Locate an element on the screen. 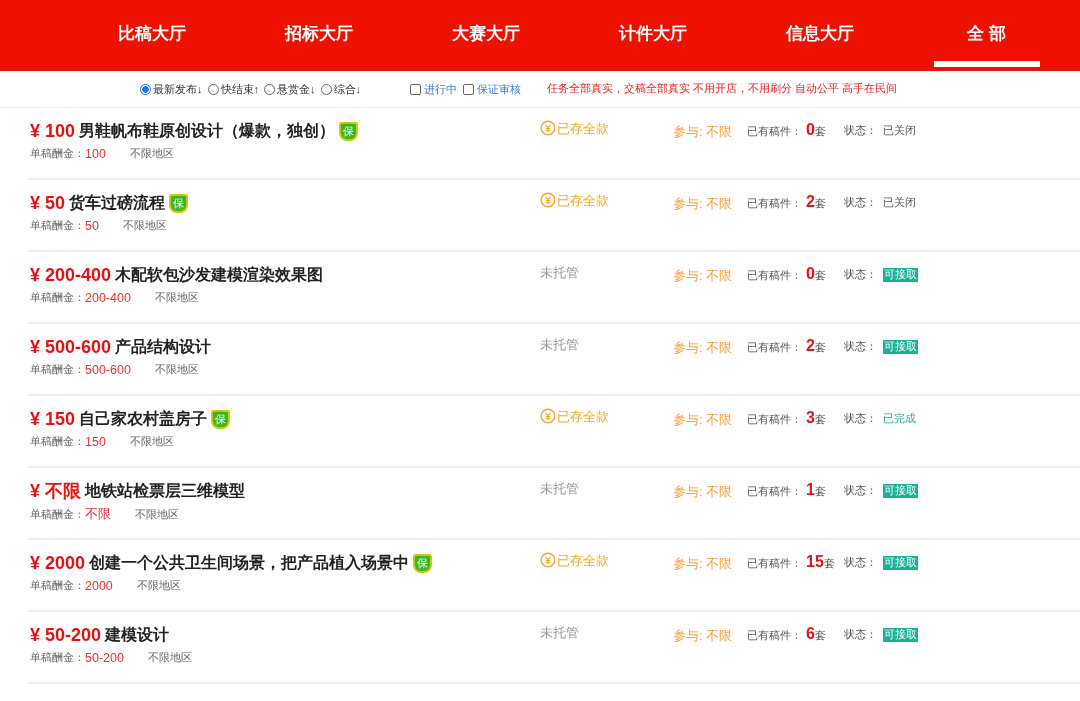  submission-count: 15 is located at coordinates (815, 562).